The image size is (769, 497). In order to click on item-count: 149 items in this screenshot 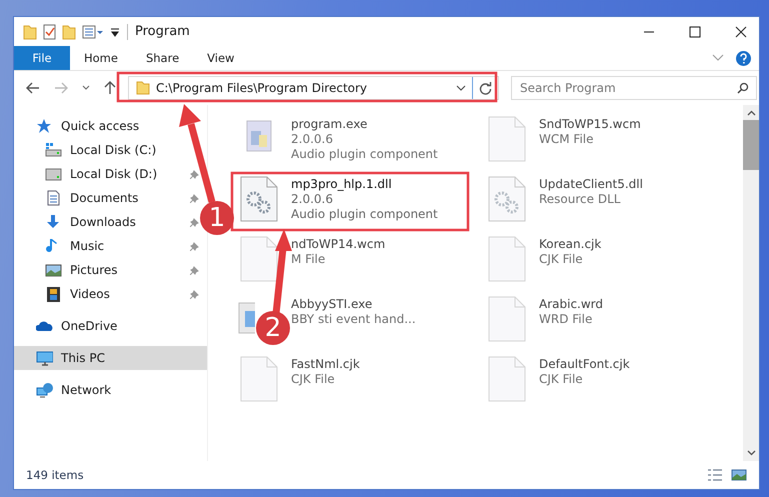, I will do `click(55, 475)`.